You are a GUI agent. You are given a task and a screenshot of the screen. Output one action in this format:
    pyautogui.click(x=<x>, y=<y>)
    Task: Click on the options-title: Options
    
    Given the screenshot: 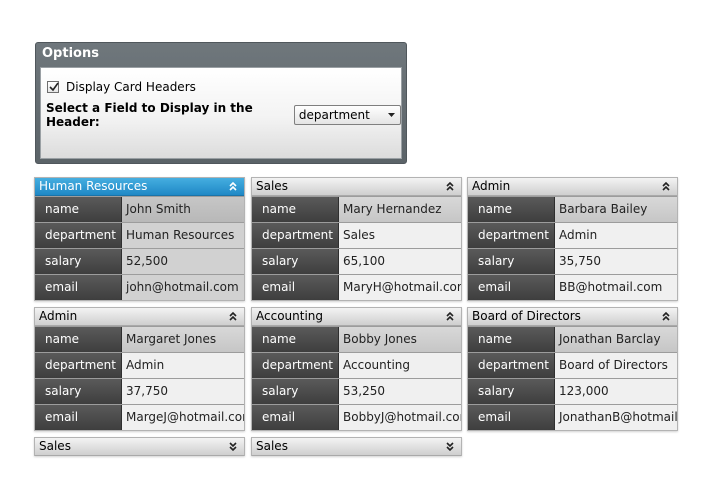 What is the action you would take?
    pyautogui.click(x=70, y=53)
    